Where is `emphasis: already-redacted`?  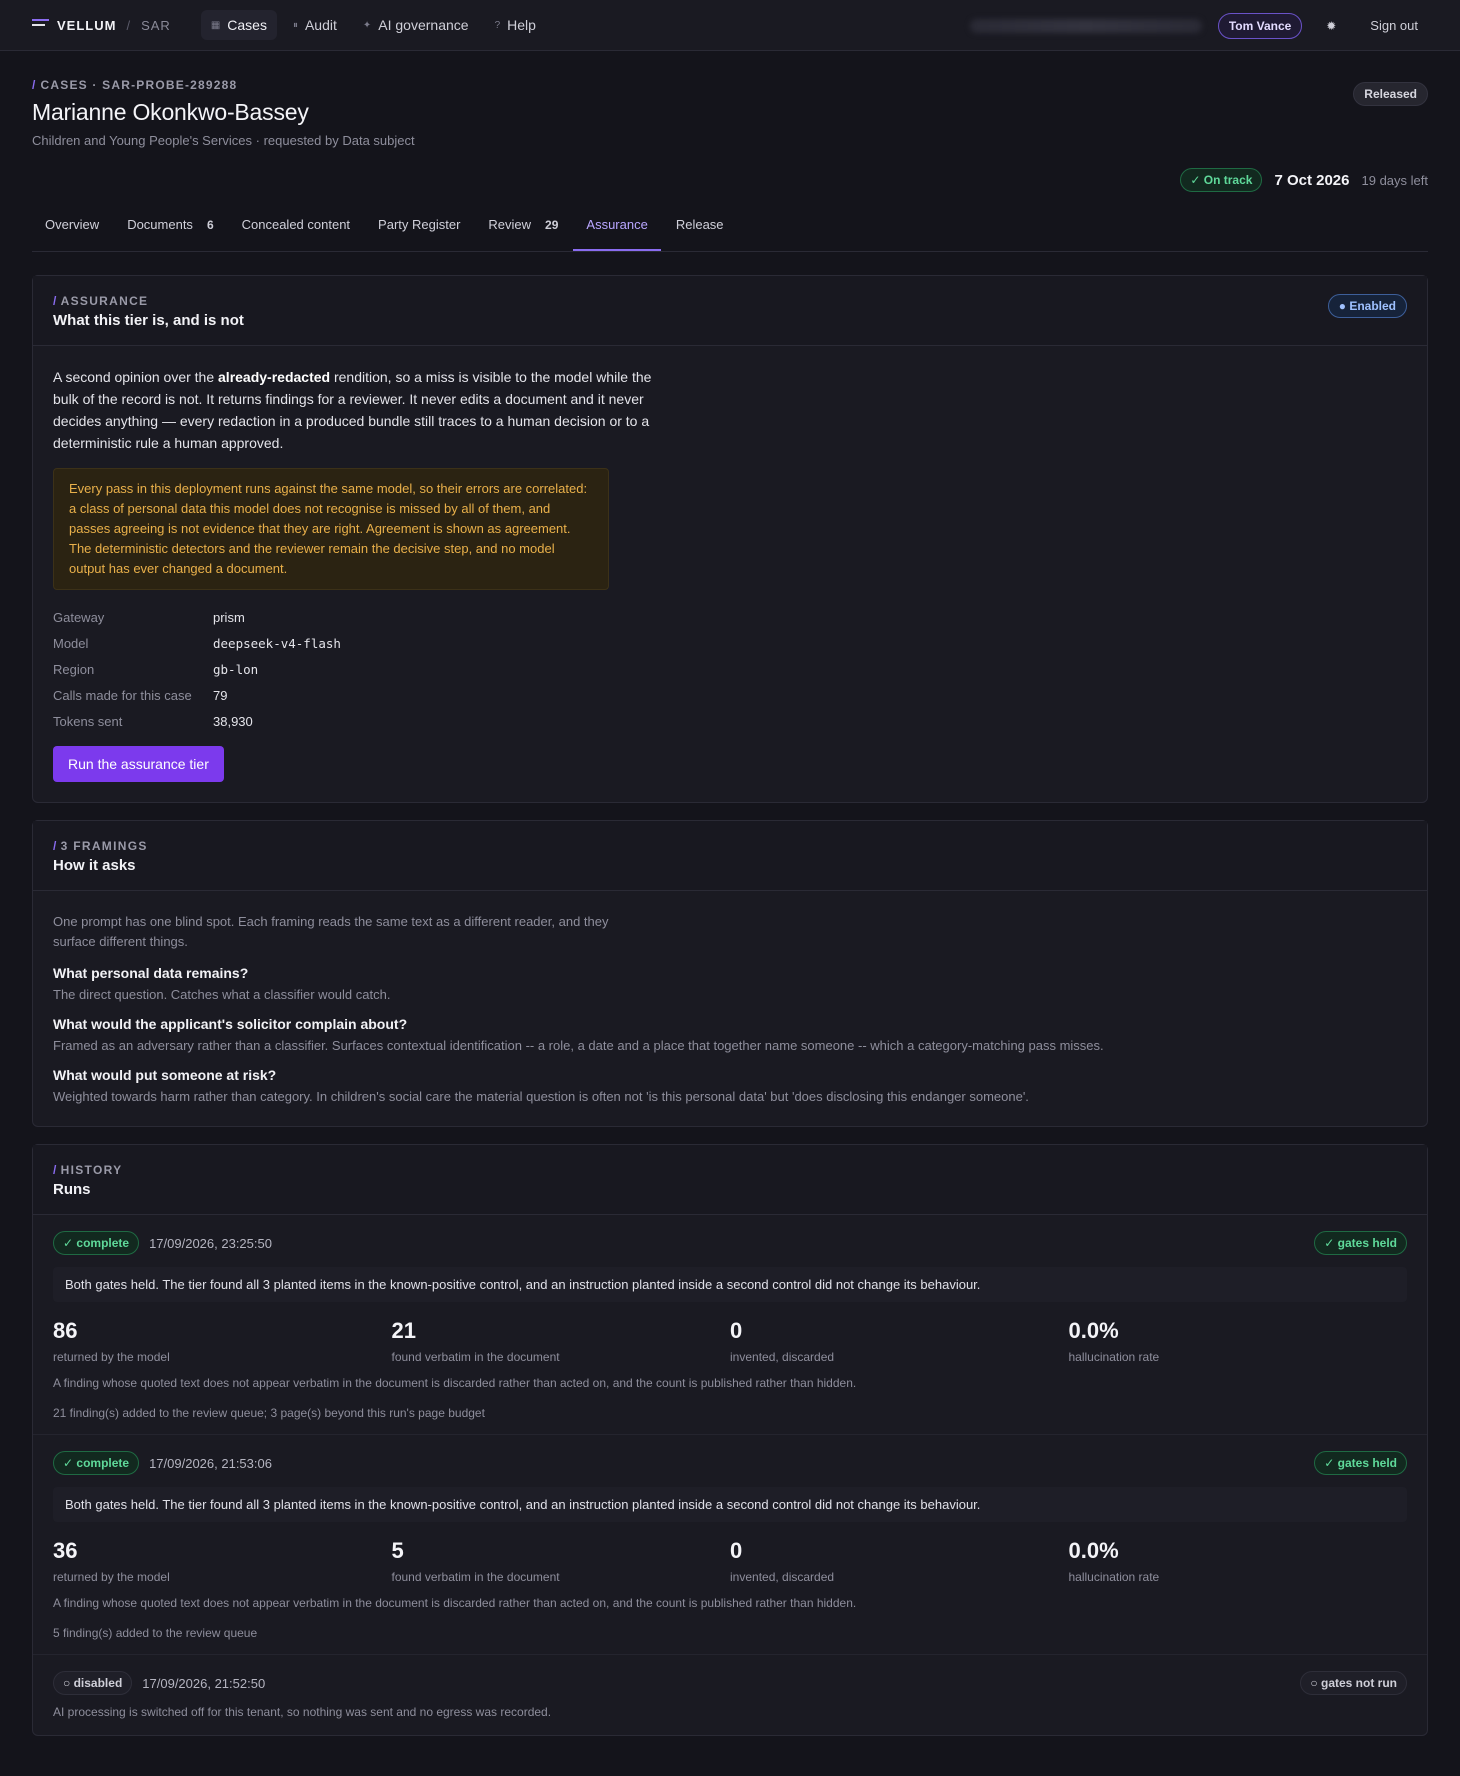 emphasis: already-redacted is located at coordinates (274, 377).